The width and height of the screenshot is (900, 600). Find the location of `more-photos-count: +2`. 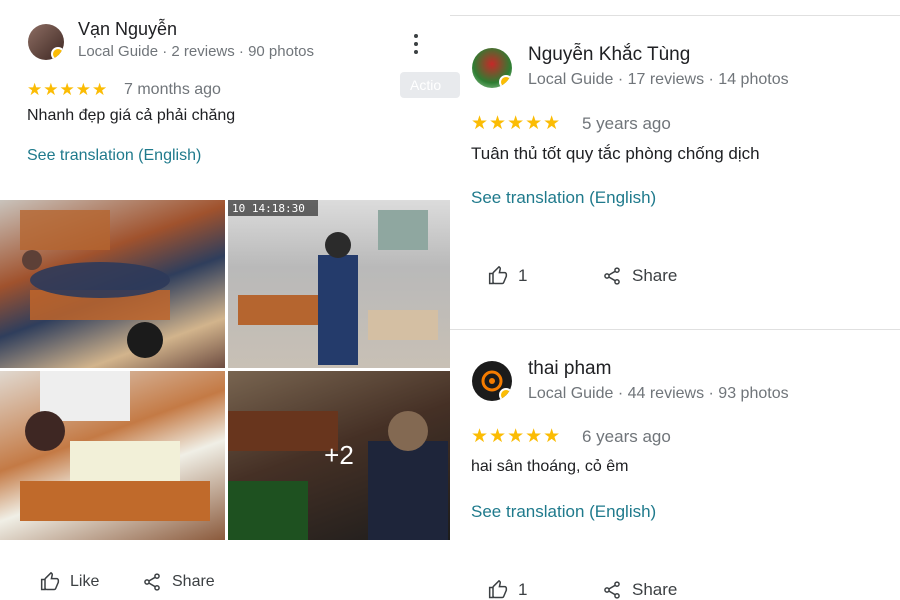

more-photos-count: +2 is located at coordinates (339, 455).